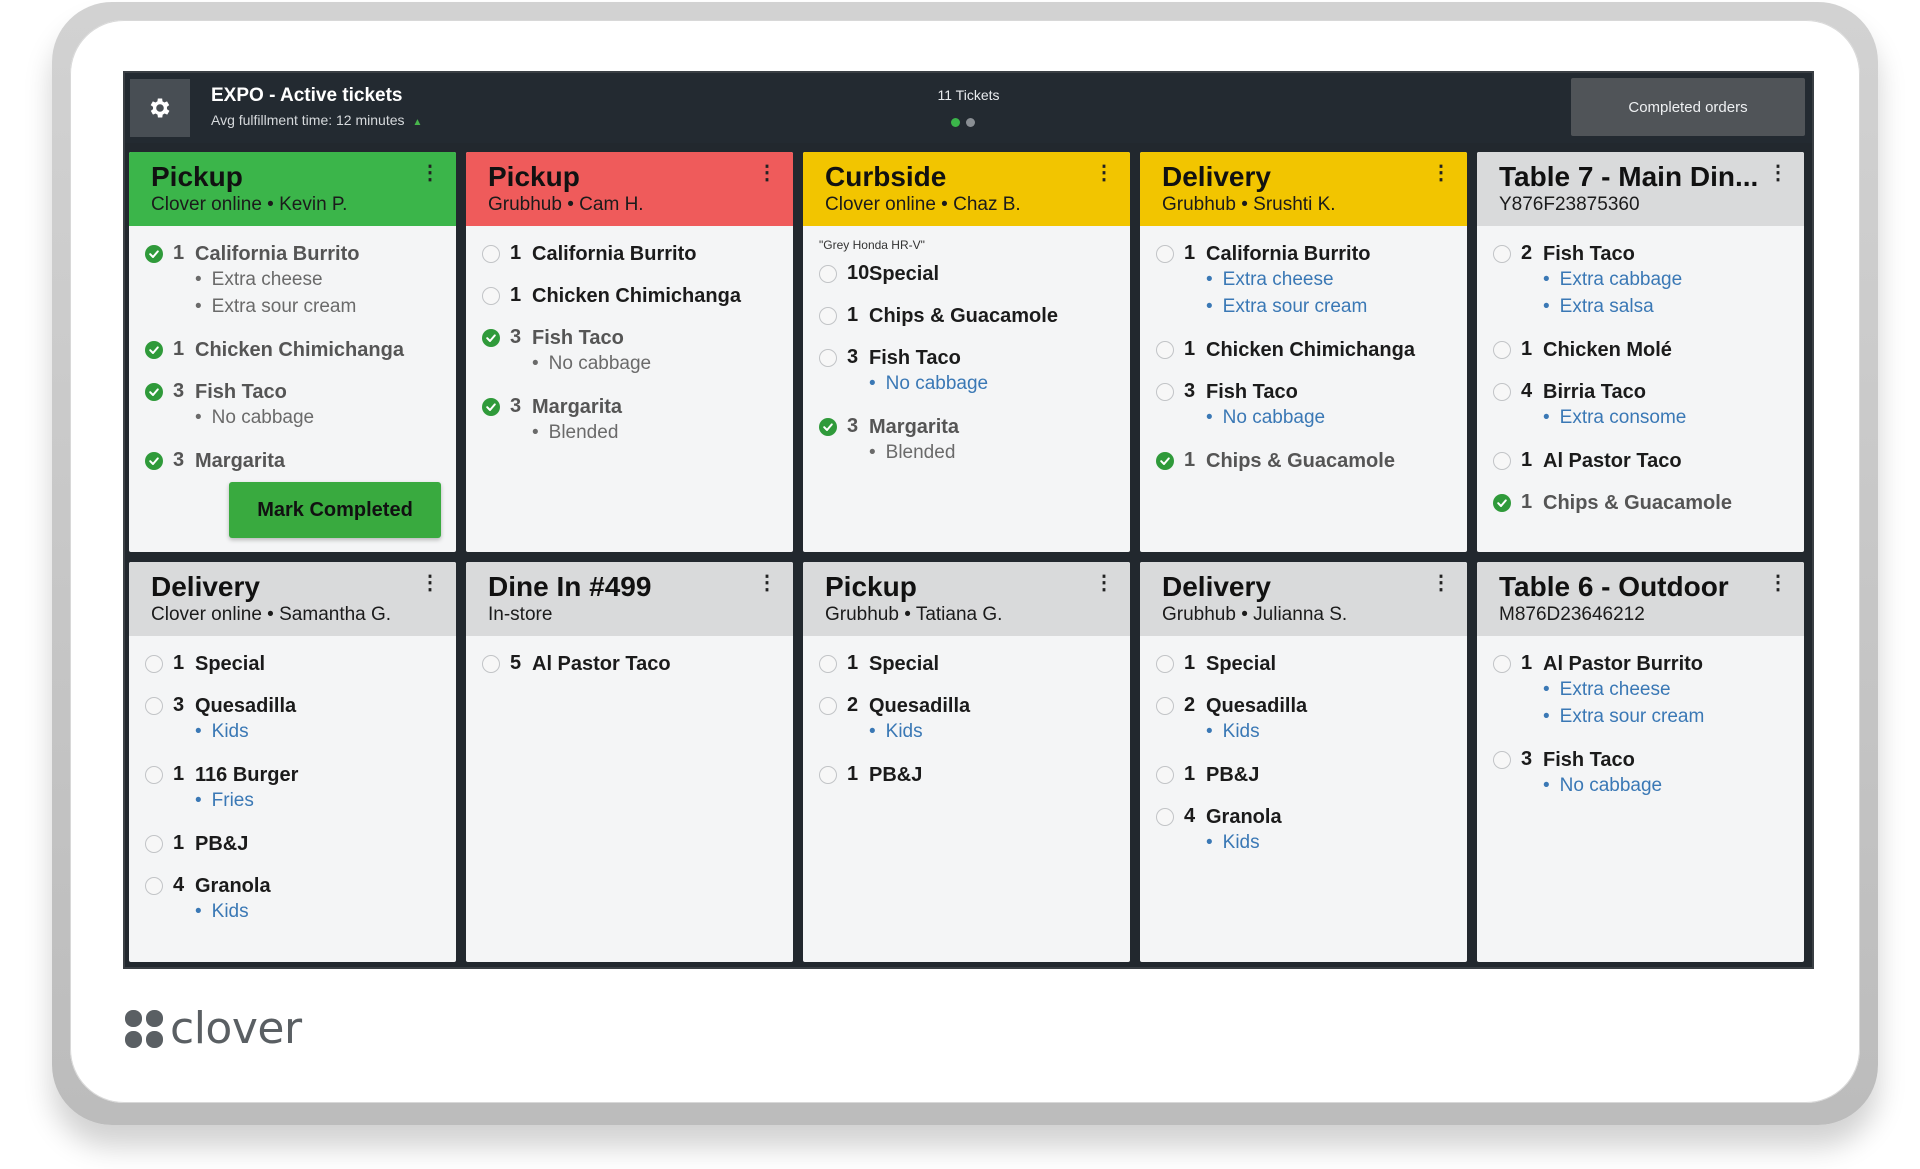 The image size is (1920, 1169). I want to click on order-item: 3 Margarita, so click(289, 461).